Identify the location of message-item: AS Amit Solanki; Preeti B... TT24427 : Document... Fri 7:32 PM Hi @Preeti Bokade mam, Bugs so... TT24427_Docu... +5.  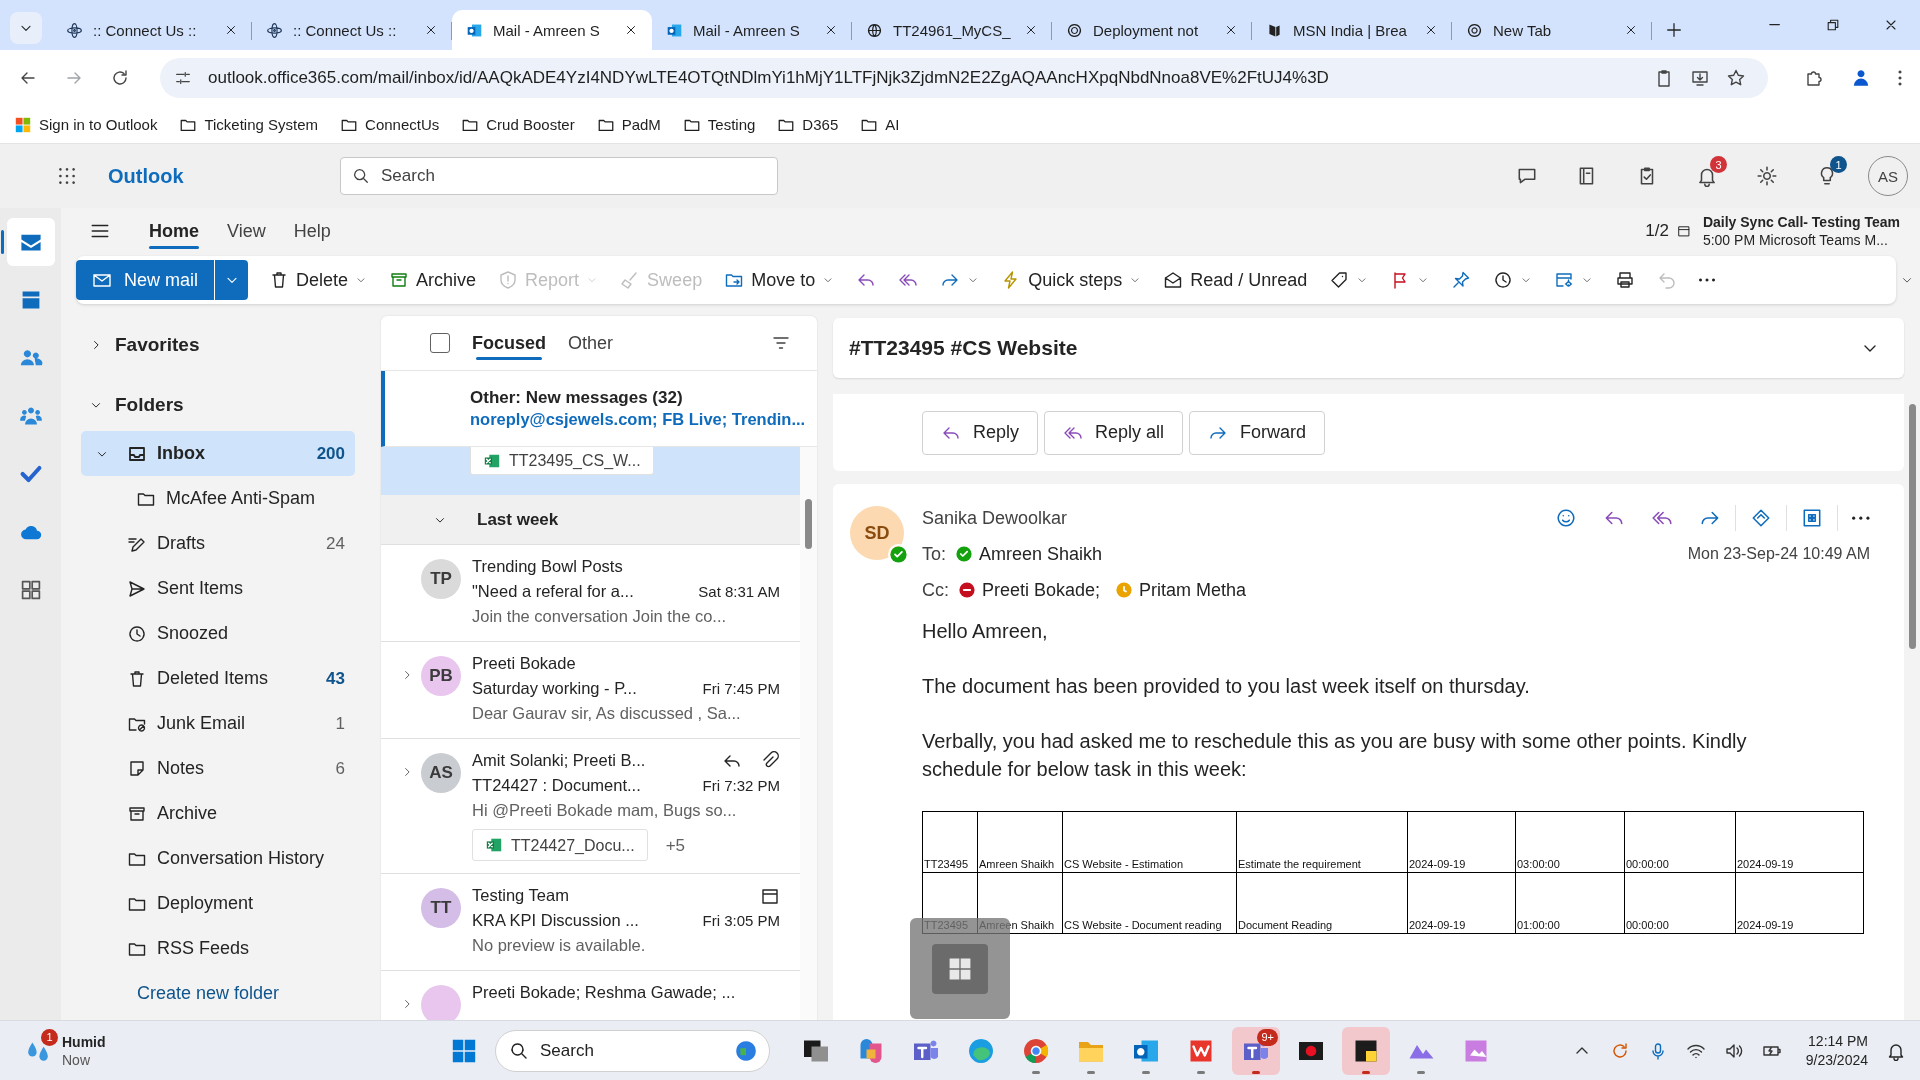
(590, 806).